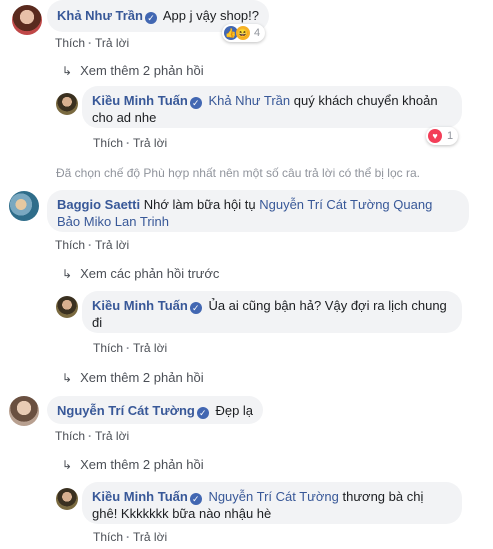 The height and width of the screenshot is (549, 493). Describe the element at coordinates (383, 496) in the screenshot. I see `reply-text-line1: thương bà chị` at that location.